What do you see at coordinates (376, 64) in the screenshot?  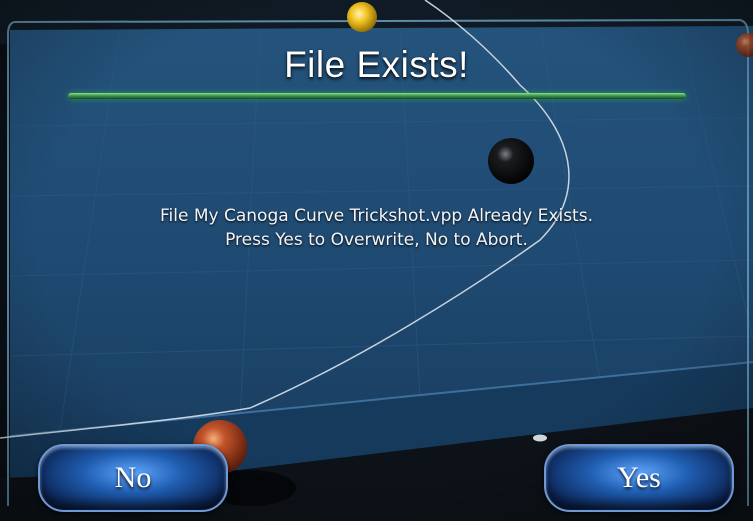 I see `dialog-title: File Exists!` at bounding box center [376, 64].